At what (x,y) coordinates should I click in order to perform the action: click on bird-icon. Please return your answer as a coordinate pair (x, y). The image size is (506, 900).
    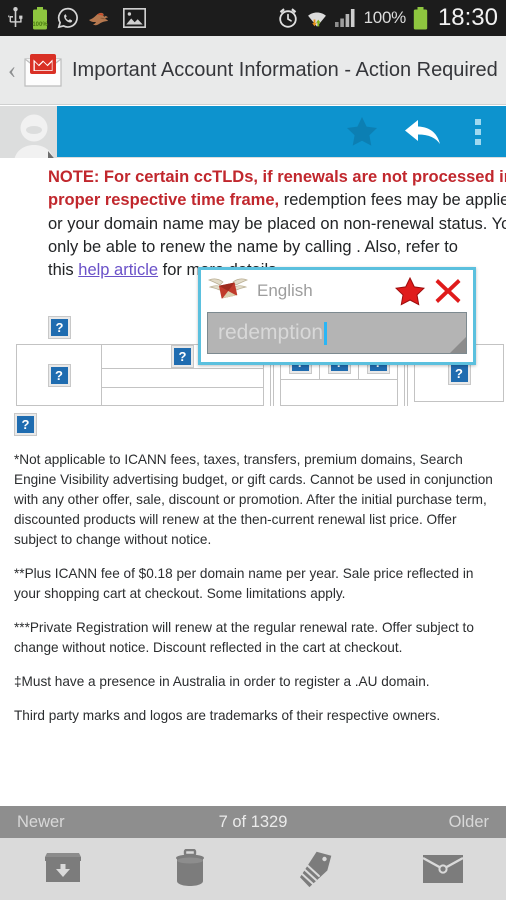
    Looking at the image, I should click on (101, 18).